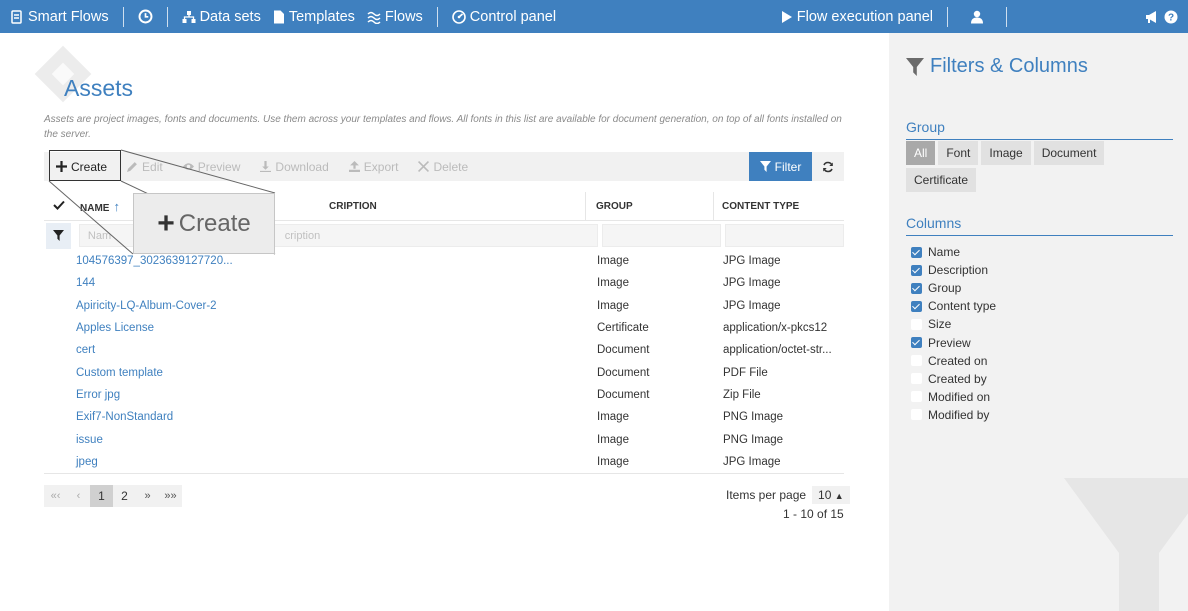  Describe the element at coordinates (317, 350) in the screenshot. I see `asset-name-link: cert` at that location.